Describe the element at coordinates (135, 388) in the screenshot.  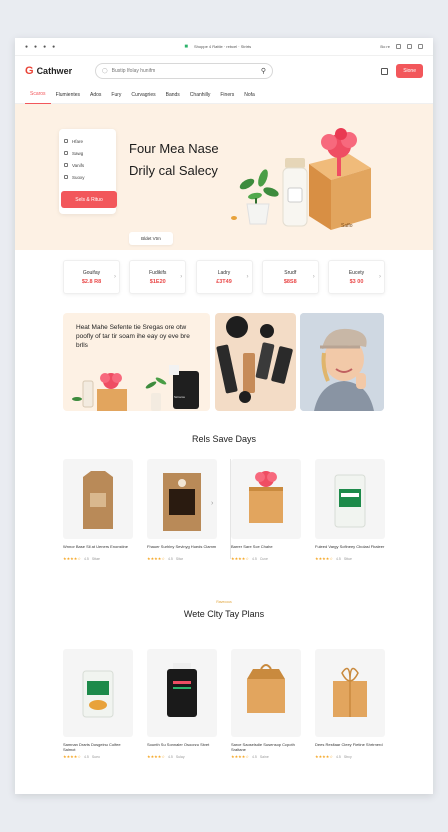
I see `promo-products-image` at that location.